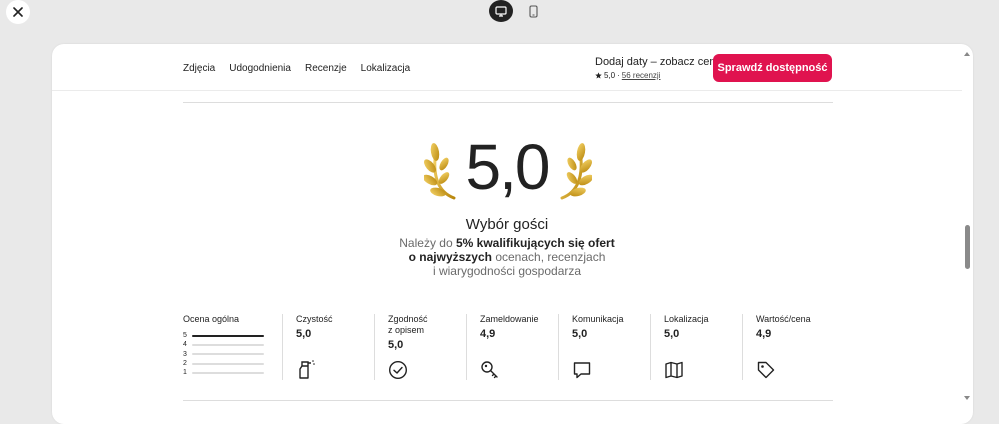 This screenshot has height=424, width=999. Describe the element at coordinates (509, 319) in the screenshot. I see `category-label: Zameldowanie` at that location.